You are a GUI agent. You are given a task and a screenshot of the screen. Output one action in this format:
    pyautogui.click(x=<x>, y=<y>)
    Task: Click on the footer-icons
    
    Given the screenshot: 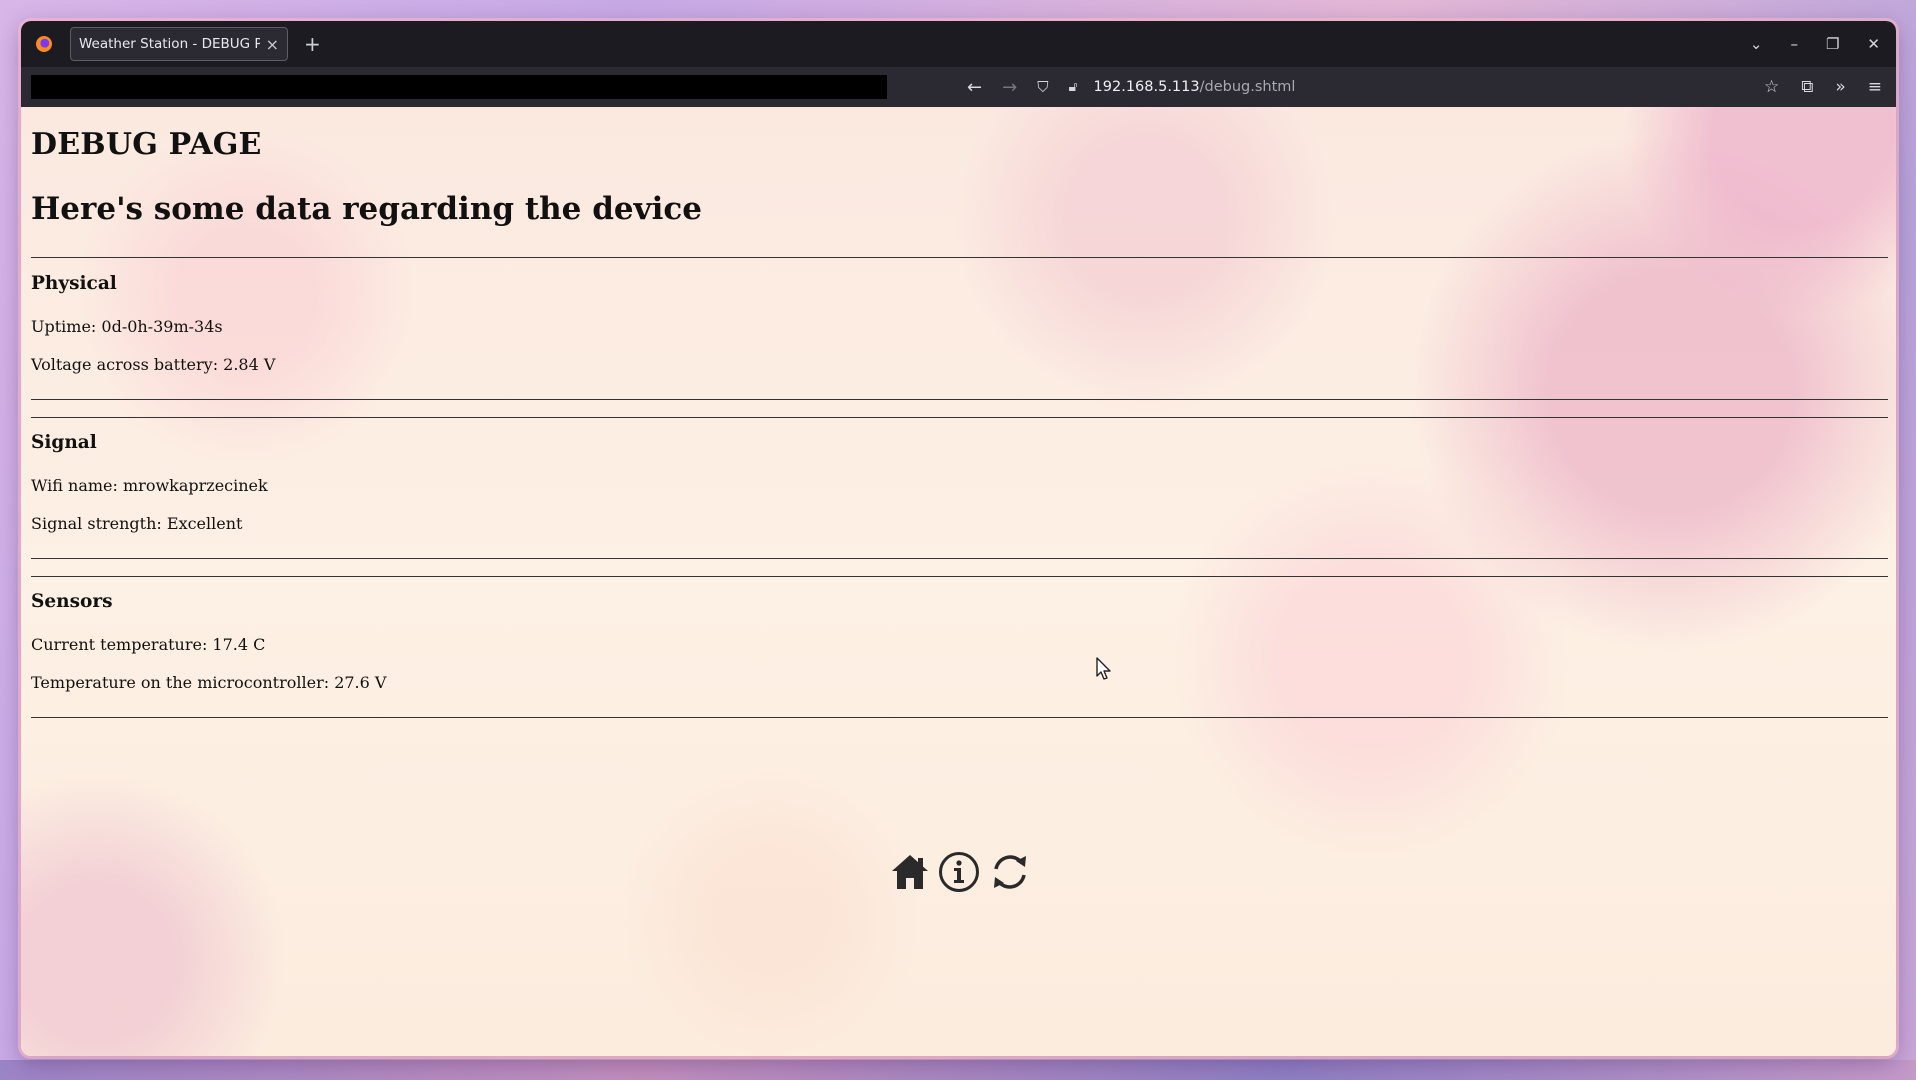 What is the action you would take?
    pyautogui.click(x=961, y=874)
    